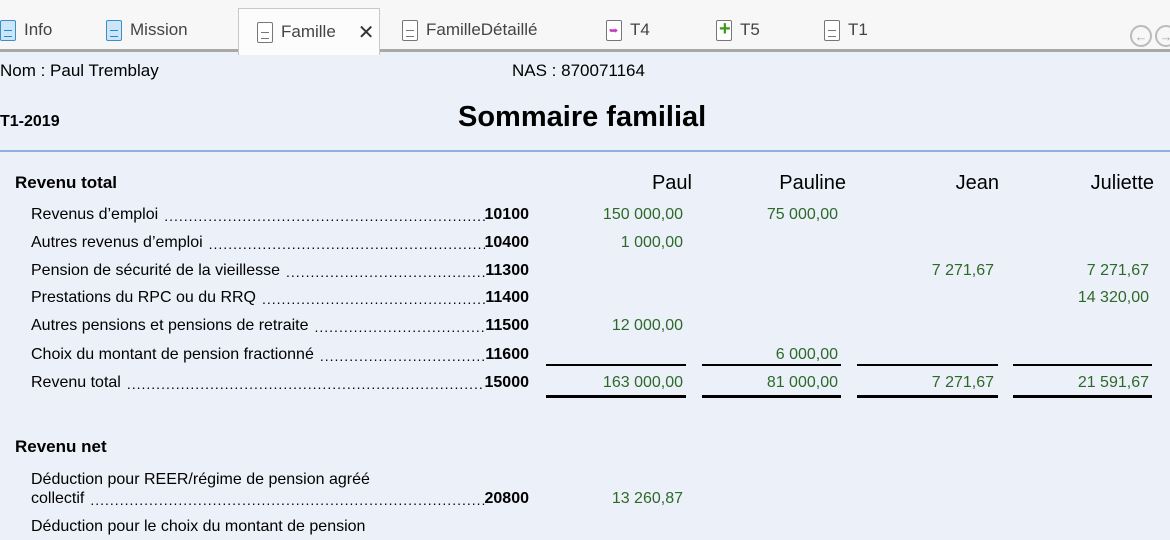 Image resolution: width=1170 pixels, height=540 pixels. Describe the element at coordinates (30, 121) in the screenshot. I see `form-year: T1-2019` at that location.